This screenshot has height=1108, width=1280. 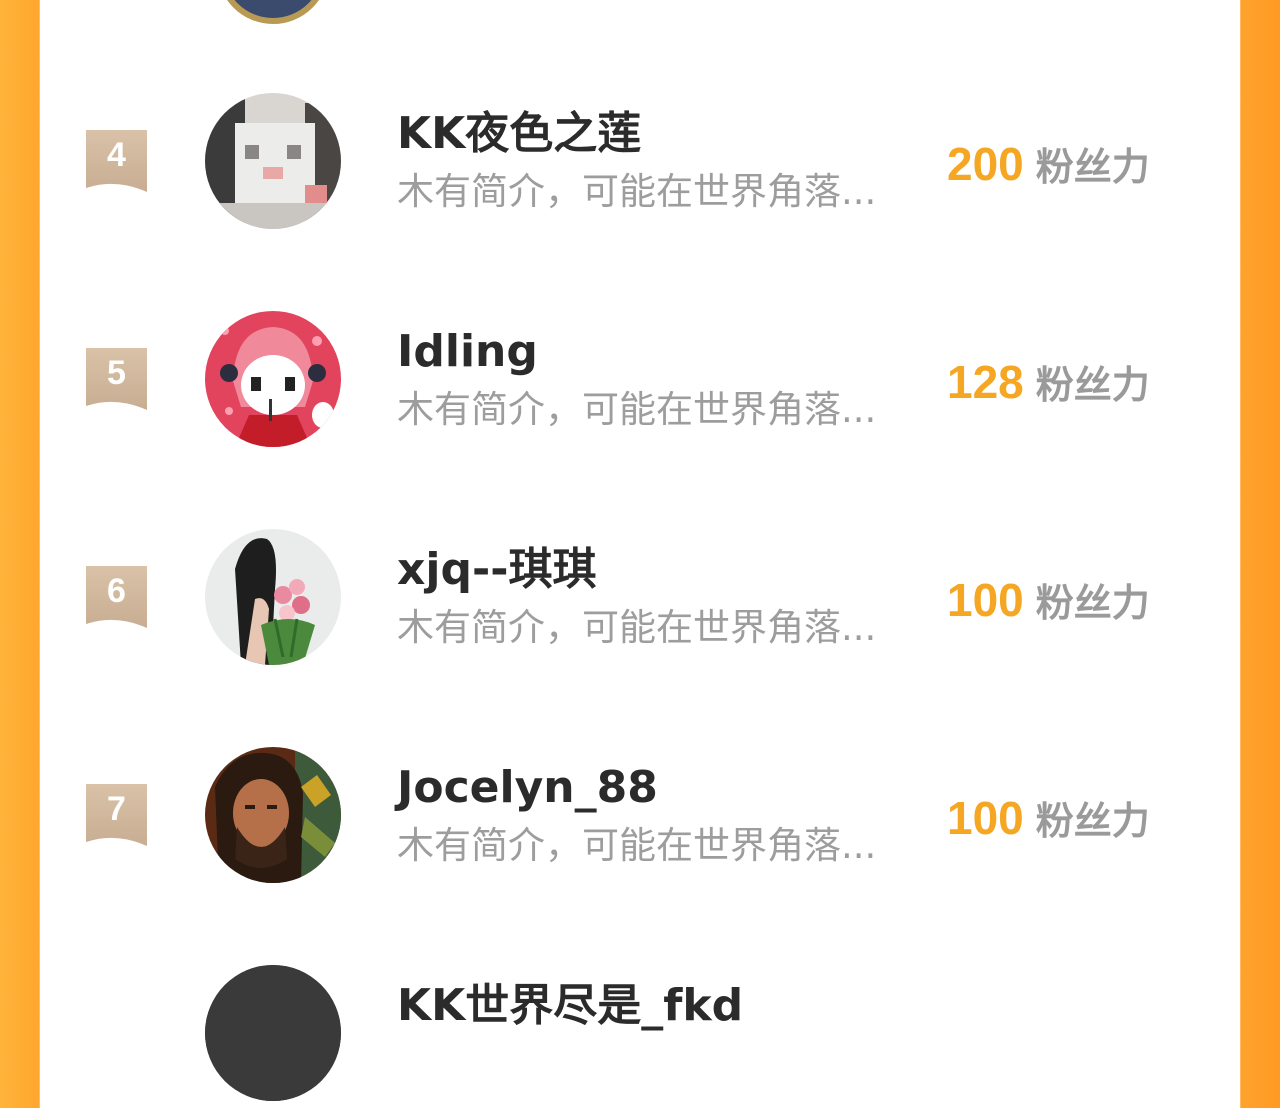 I want to click on rank-badge: 6, so click(x=116, y=597).